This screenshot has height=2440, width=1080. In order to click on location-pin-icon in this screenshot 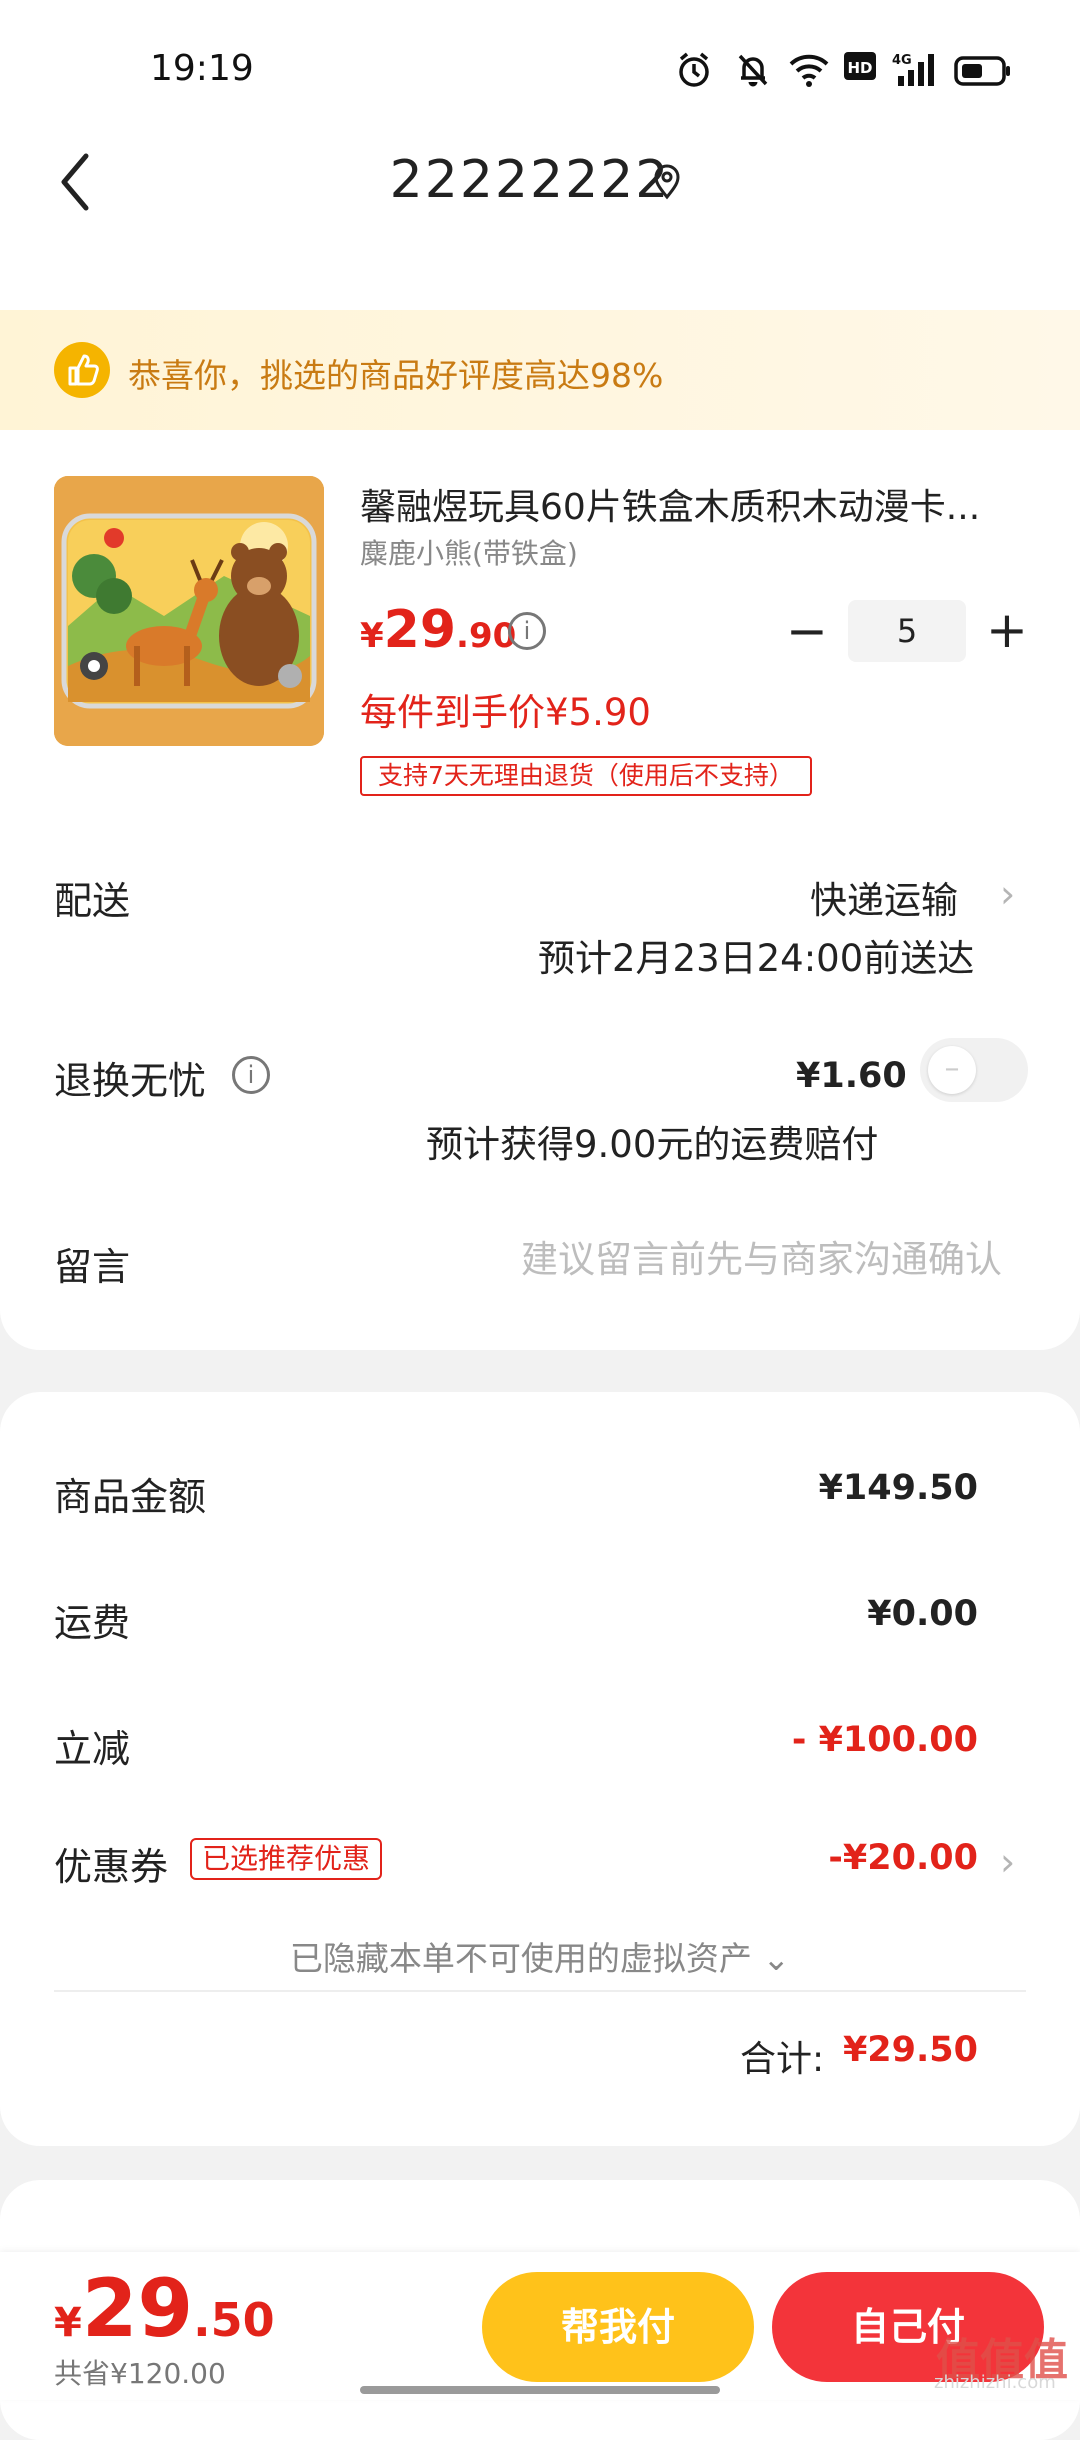, I will do `click(667, 182)`.